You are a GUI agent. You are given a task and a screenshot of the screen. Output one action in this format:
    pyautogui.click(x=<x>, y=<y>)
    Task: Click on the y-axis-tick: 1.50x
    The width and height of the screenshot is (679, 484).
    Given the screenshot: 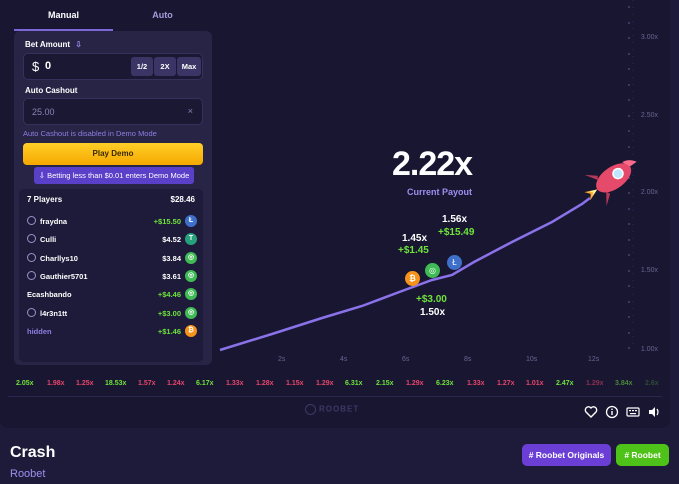 What is the action you would take?
    pyautogui.click(x=649, y=270)
    